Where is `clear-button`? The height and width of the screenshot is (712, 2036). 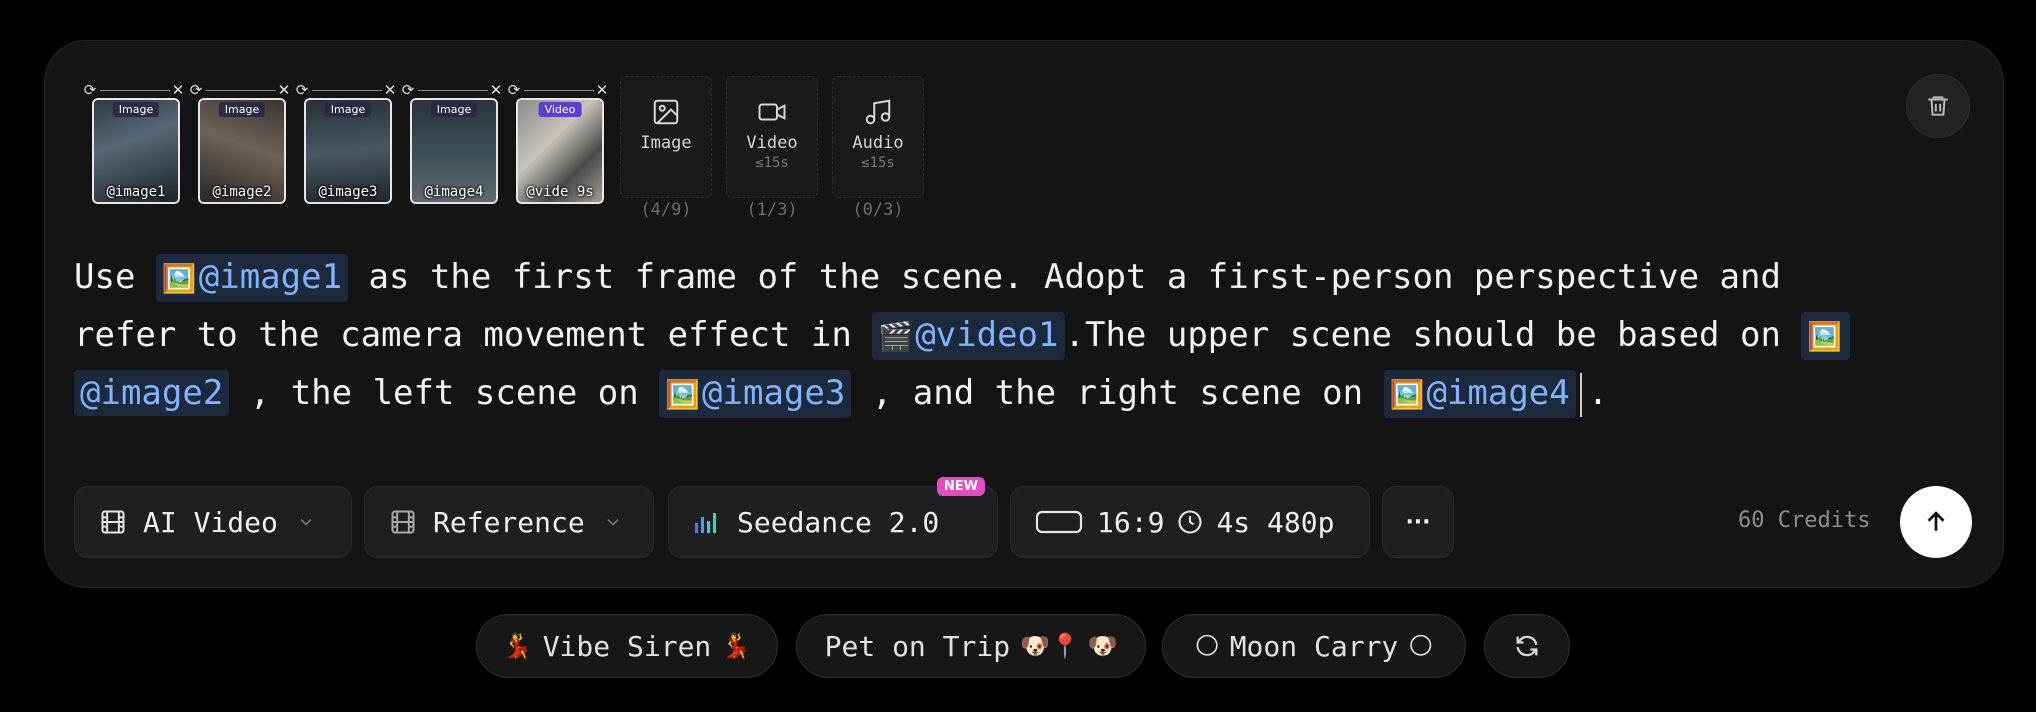
clear-button is located at coordinates (1938, 106).